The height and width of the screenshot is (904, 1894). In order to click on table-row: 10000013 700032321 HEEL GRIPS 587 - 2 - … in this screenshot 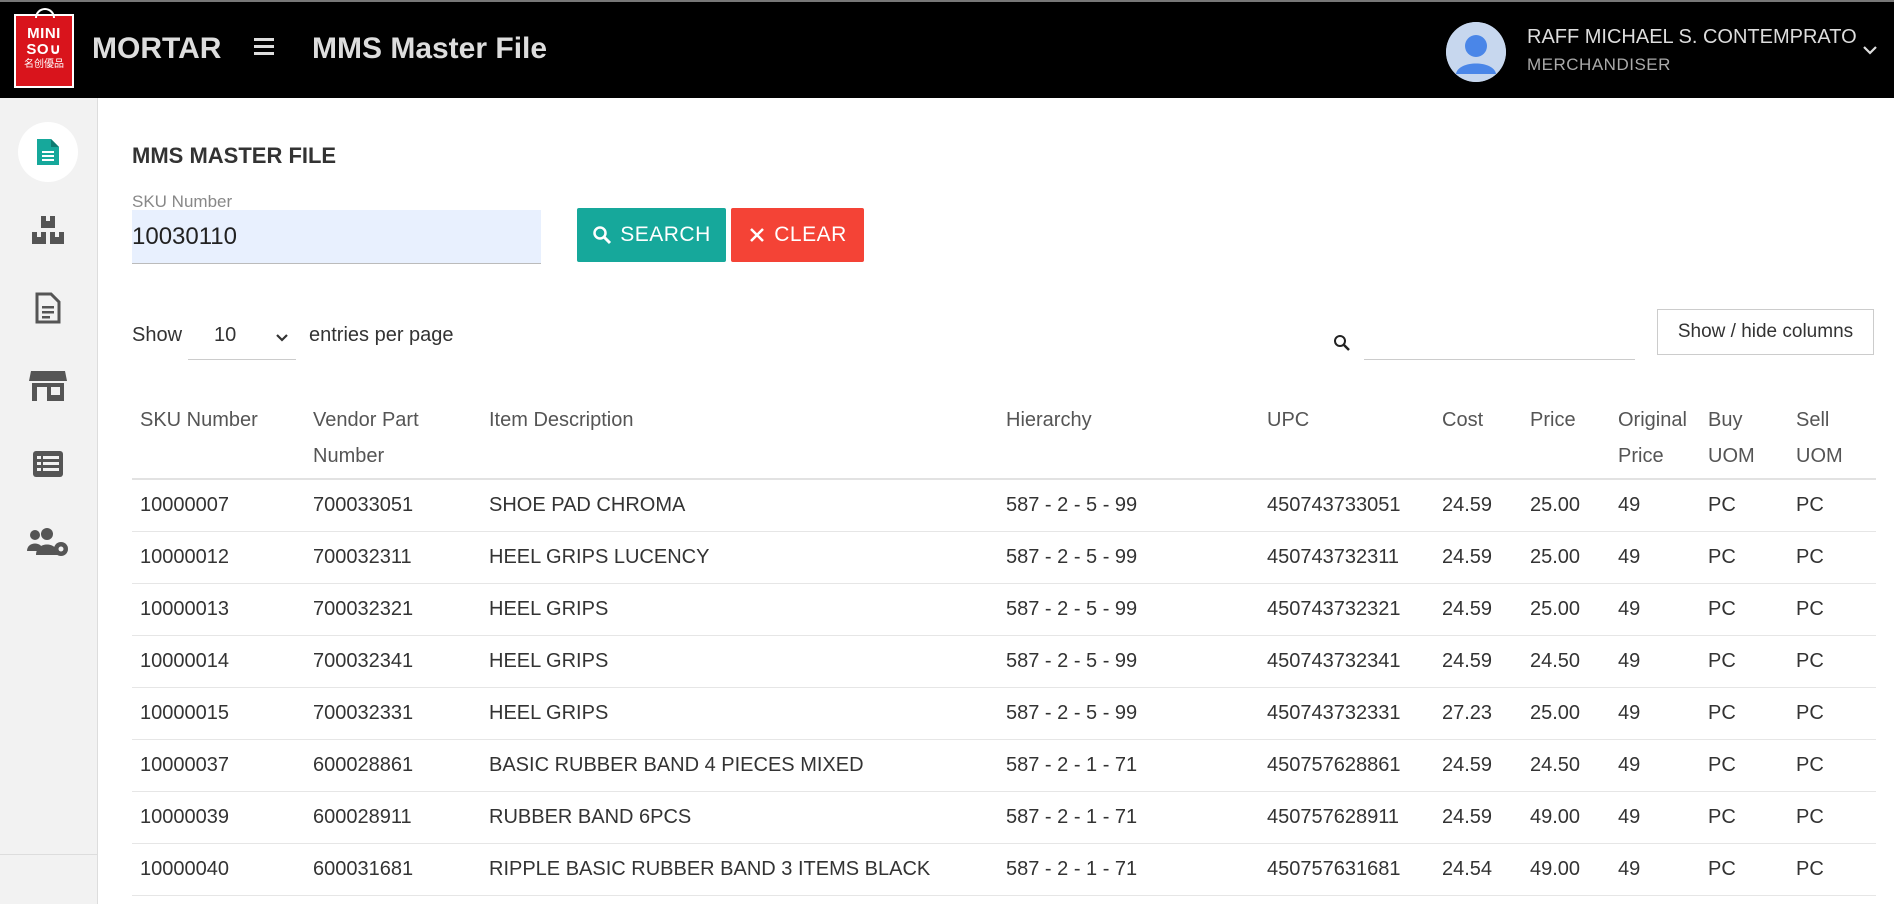, I will do `click(1004, 610)`.